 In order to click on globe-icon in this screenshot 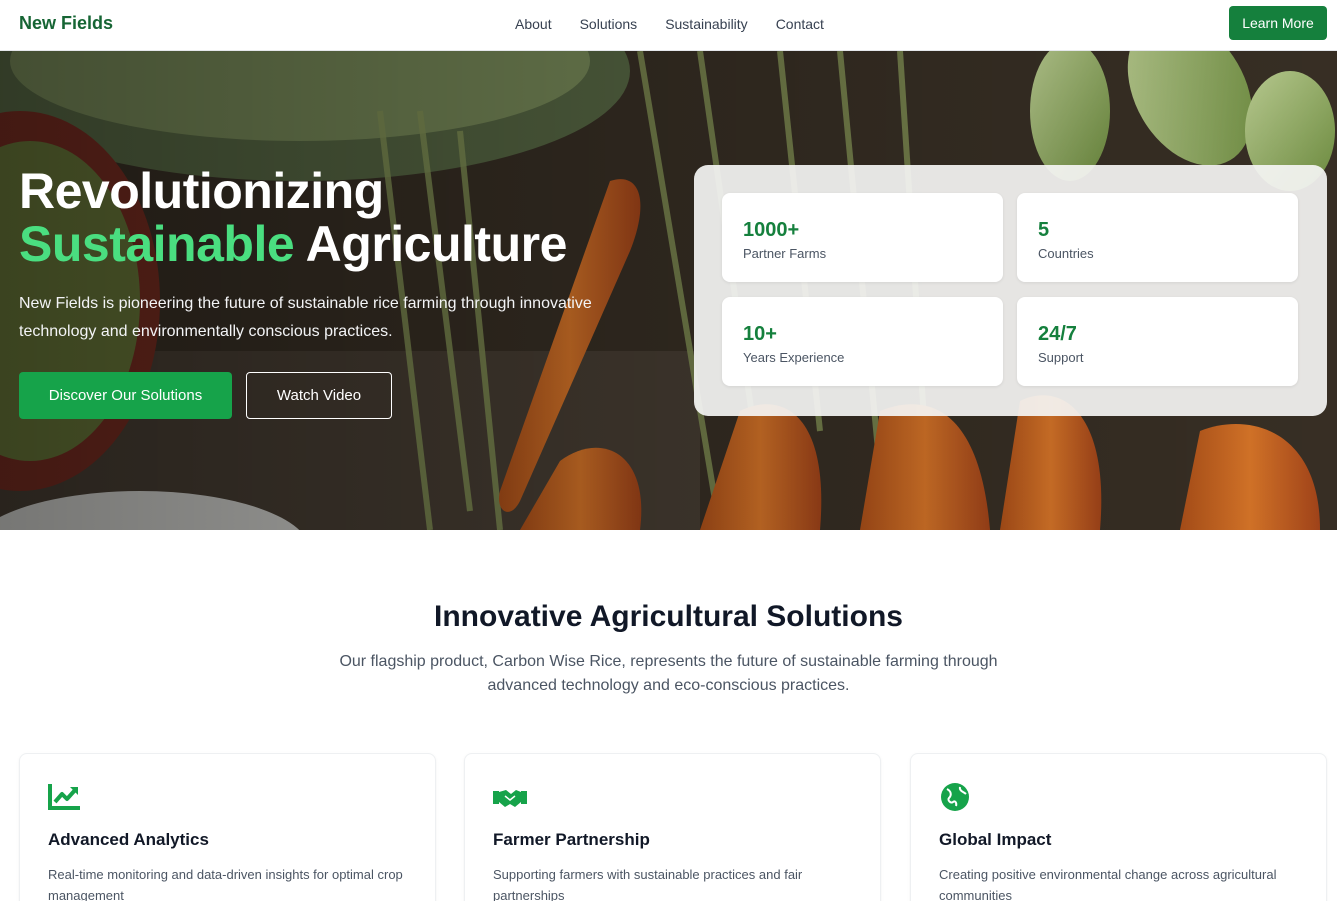, I will do `click(955, 797)`.